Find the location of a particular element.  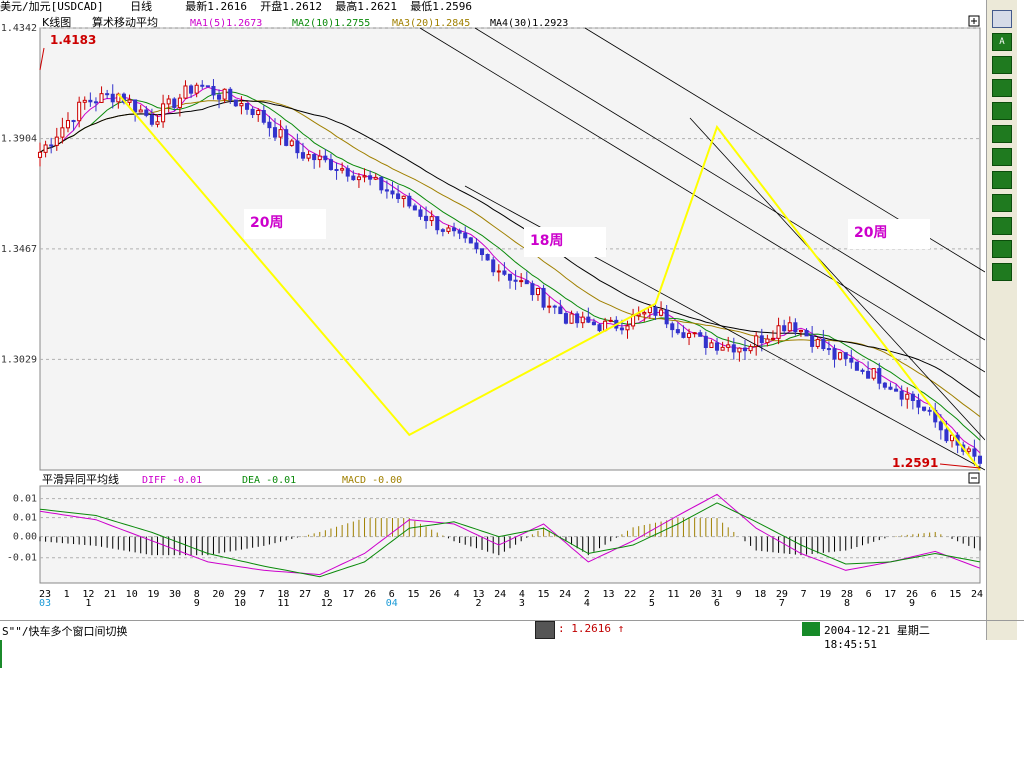

annotation-label: 20周 is located at coordinates (870, 233).